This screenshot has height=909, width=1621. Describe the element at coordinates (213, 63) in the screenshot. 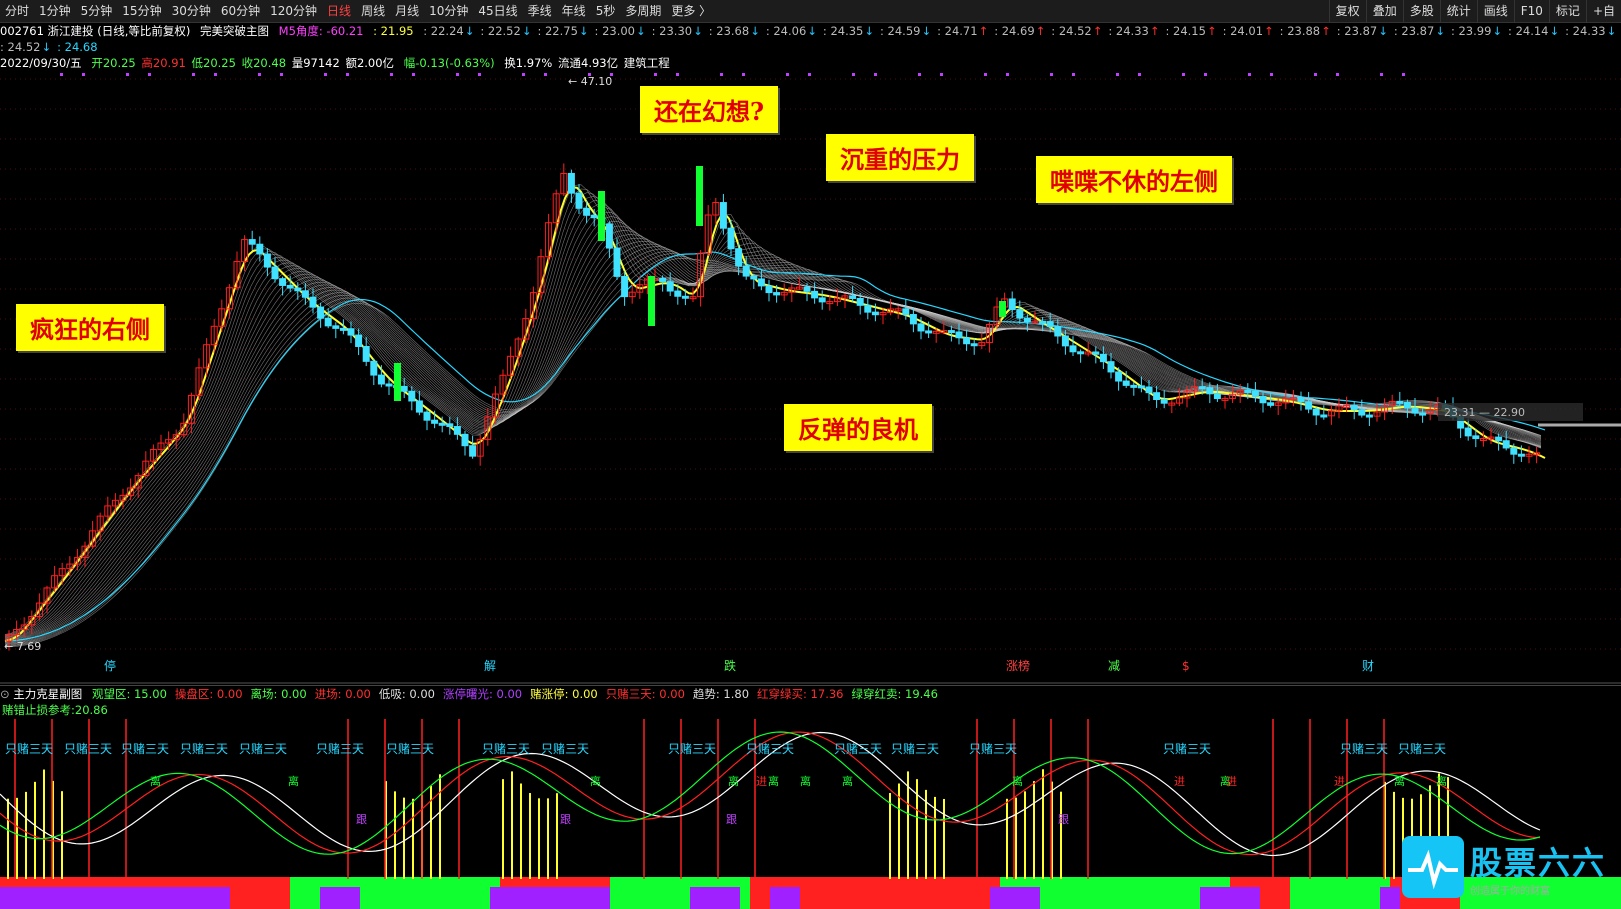

I see `quote-low: 低20.25` at that location.